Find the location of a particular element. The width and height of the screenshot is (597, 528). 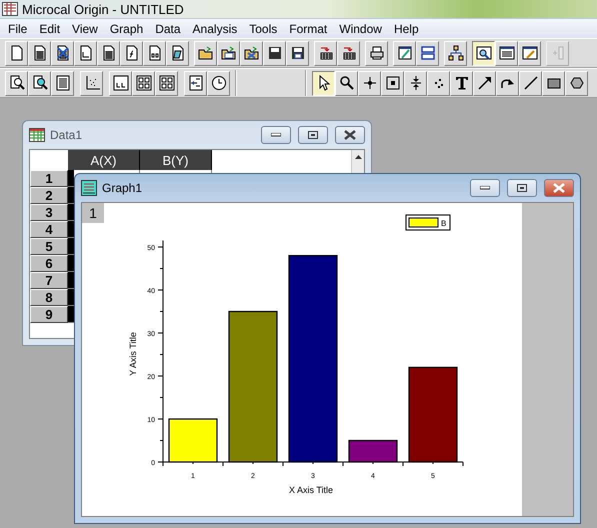

x-axis-title: X Axis Title is located at coordinates (311, 490).